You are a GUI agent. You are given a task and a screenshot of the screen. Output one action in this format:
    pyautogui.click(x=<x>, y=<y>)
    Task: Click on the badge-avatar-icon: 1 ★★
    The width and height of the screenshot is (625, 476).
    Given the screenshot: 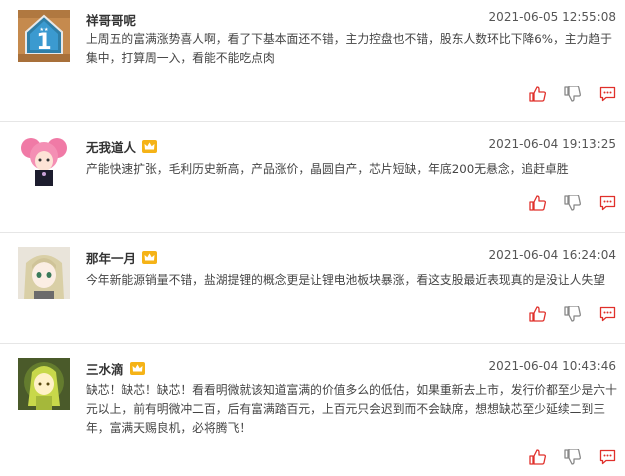 What is the action you would take?
    pyautogui.click(x=44, y=36)
    